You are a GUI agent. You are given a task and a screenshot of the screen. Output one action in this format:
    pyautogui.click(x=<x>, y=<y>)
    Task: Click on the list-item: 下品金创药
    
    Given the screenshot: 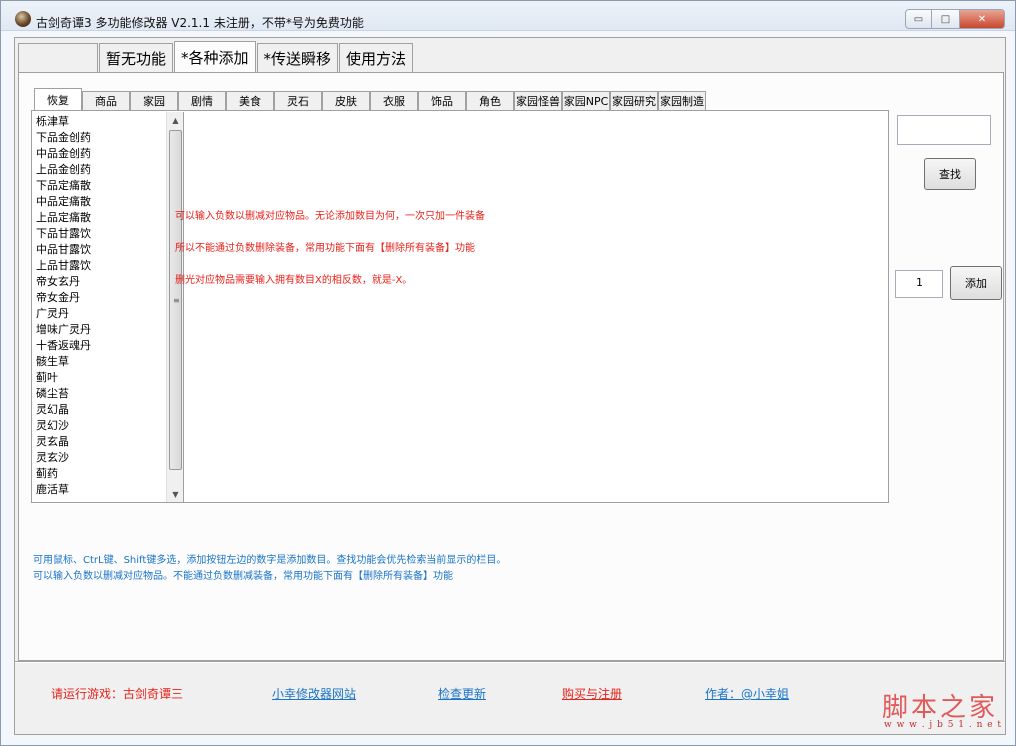 What is the action you would take?
    pyautogui.click(x=101, y=138)
    